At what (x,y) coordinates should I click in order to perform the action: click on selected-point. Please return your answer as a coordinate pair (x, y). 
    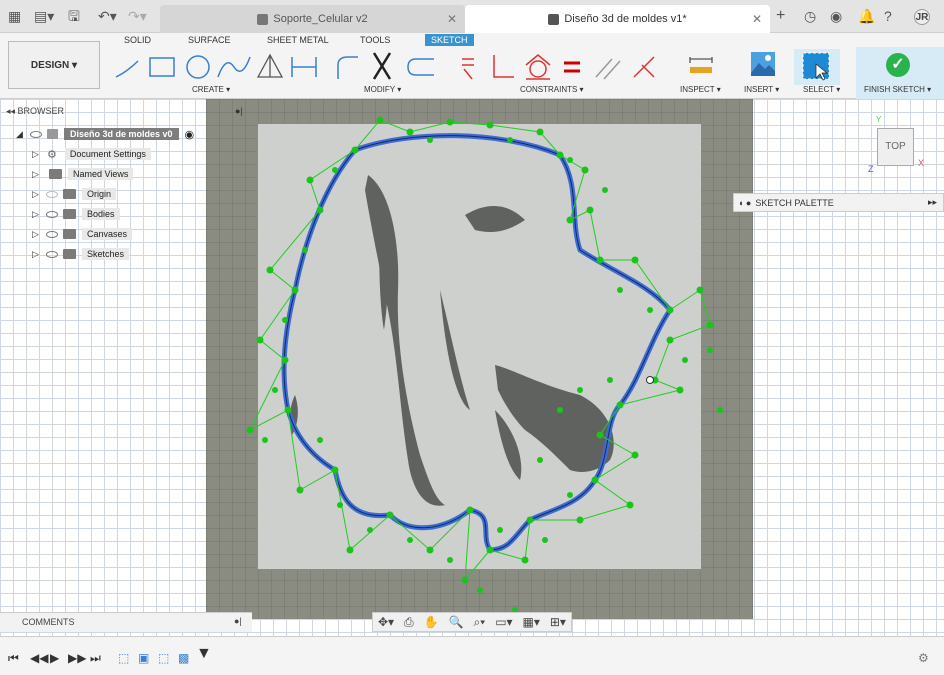
    Looking at the image, I should click on (650, 380).